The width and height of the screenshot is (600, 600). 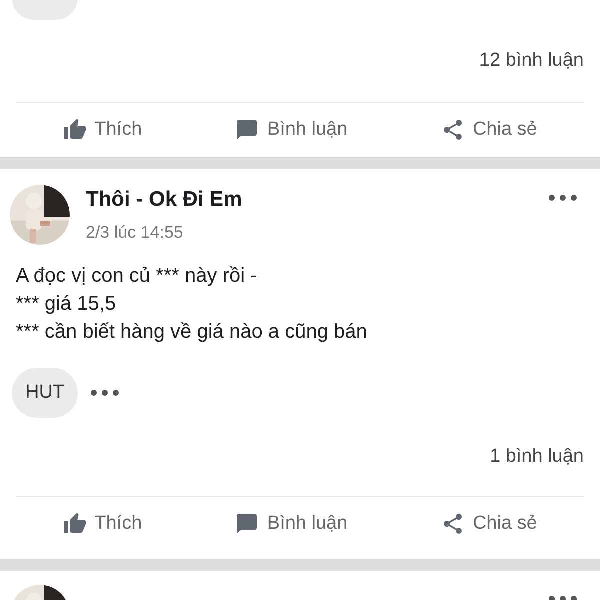 I want to click on comment-count: 1 bình luận, so click(x=537, y=457).